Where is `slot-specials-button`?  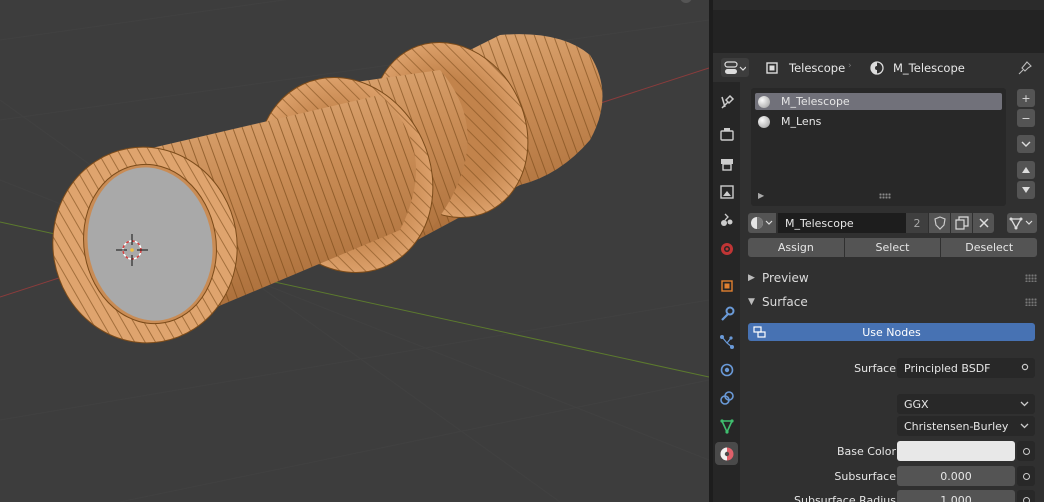 slot-specials-button is located at coordinates (1026, 144).